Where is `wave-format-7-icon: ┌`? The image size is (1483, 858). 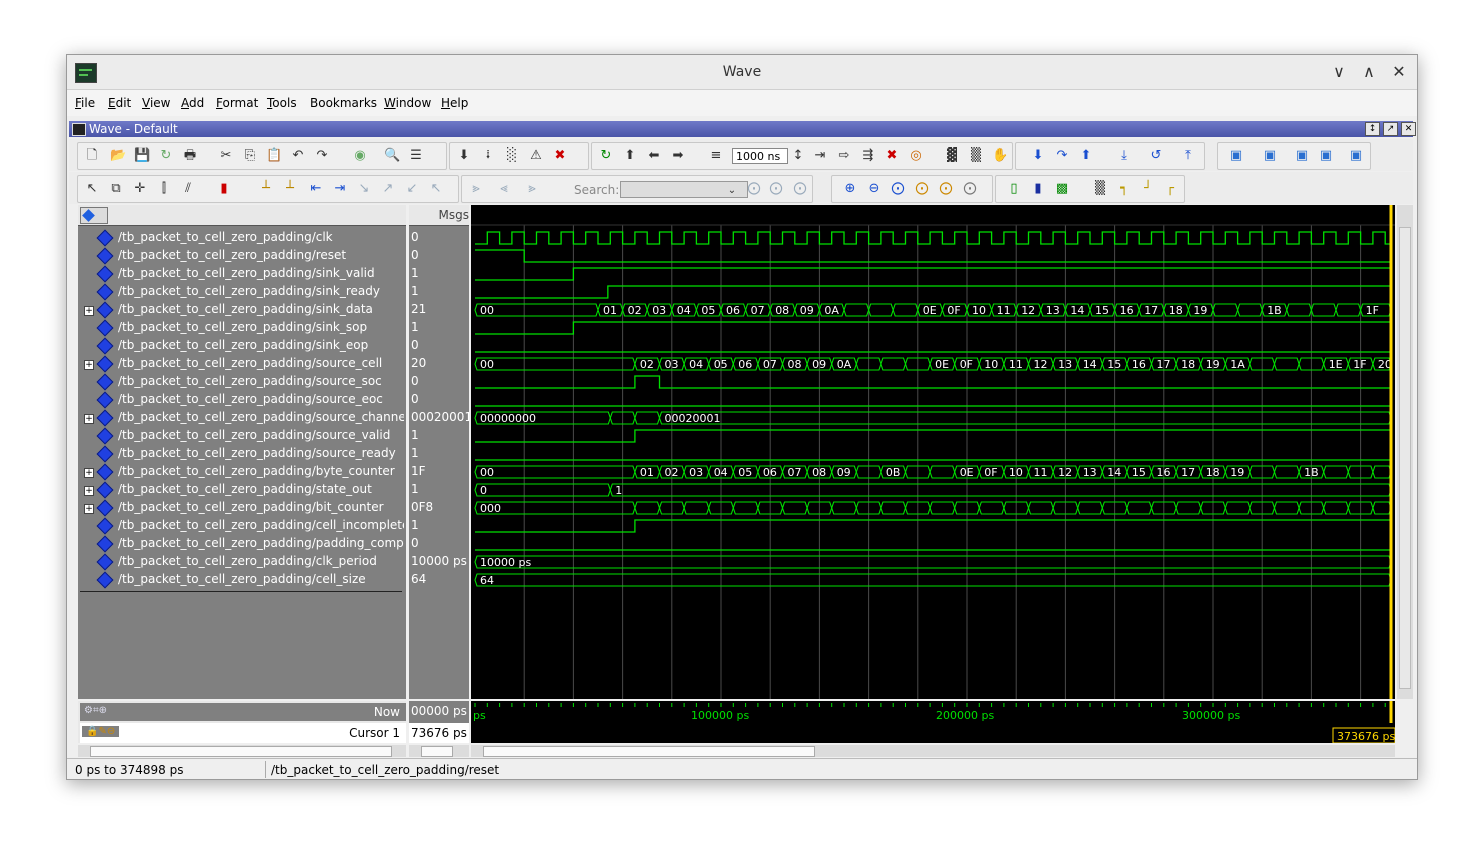 wave-format-7-icon: ┌ is located at coordinates (1170, 189).